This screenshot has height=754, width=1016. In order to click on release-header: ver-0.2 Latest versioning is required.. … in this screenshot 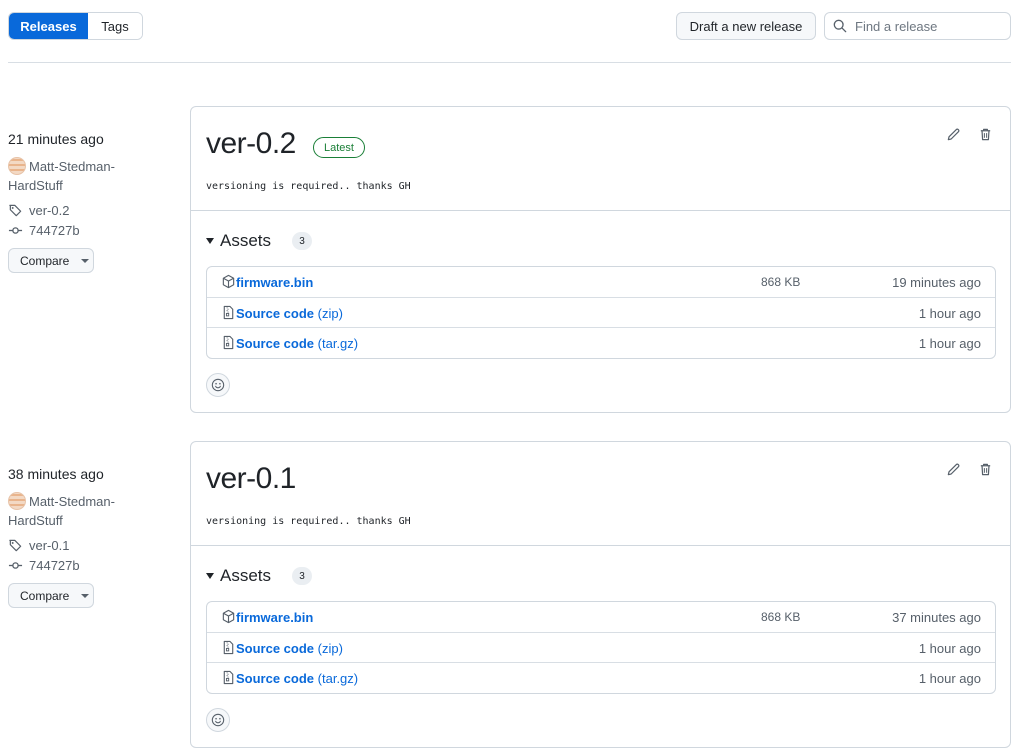, I will do `click(600, 159)`.